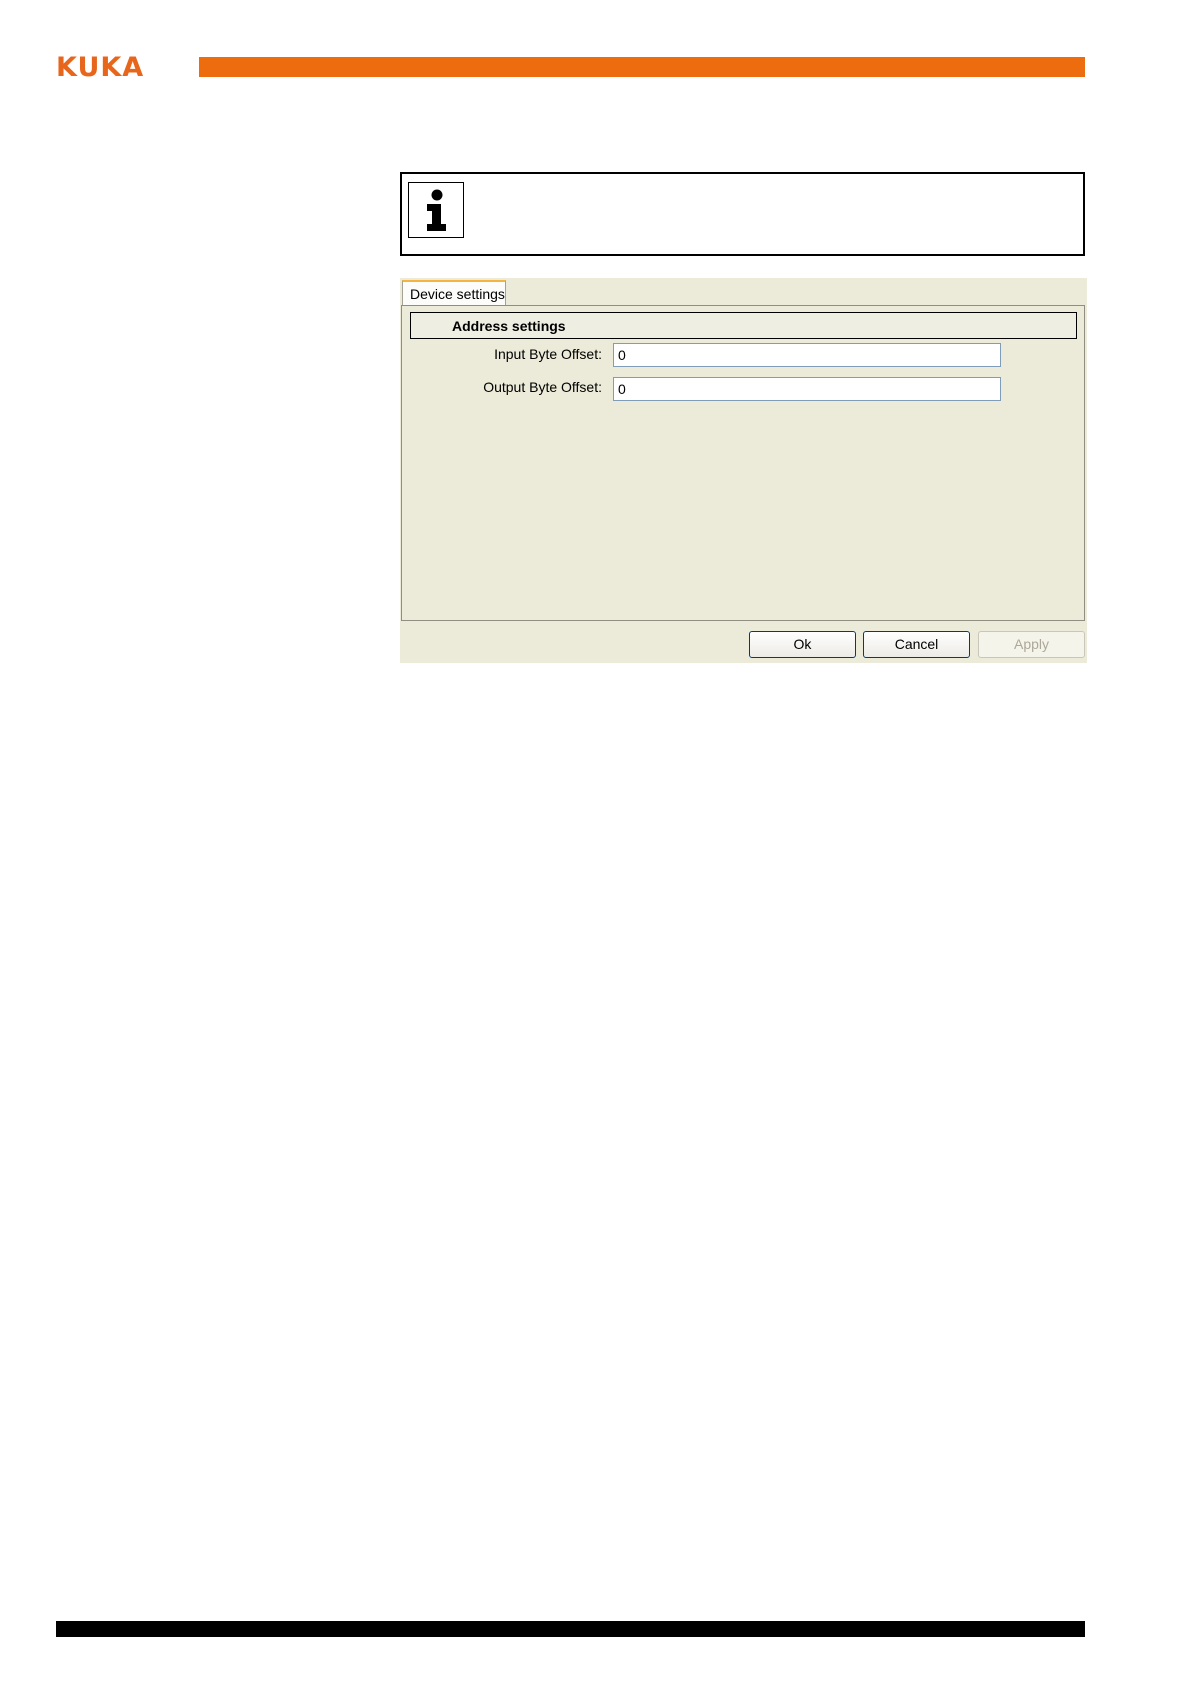 The image size is (1190, 1684). What do you see at coordinates (742, 214) in the screenshot?
I see `info-note-box` at bounding box center [742, 214].